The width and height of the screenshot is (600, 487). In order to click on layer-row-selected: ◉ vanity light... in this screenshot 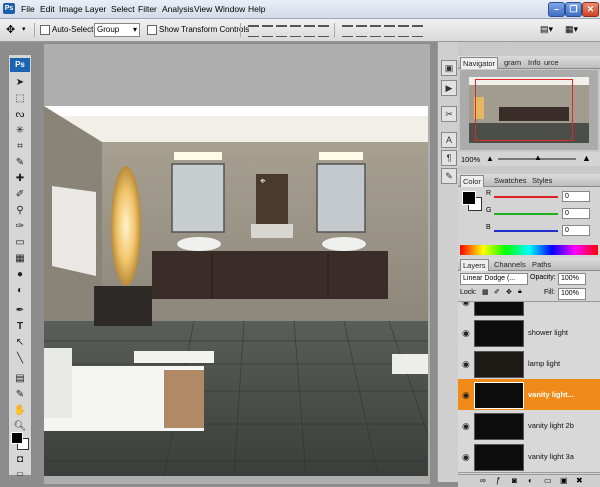, I will do `click(529, 395)`.